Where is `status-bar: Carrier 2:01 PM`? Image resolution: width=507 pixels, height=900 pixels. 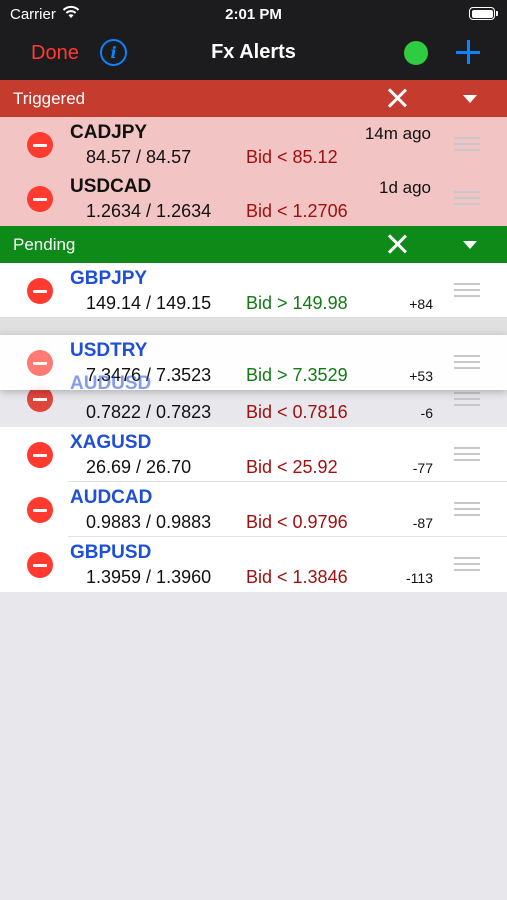 status-bar: Carrier 2:01 PM is located at coordinates (253, 14).